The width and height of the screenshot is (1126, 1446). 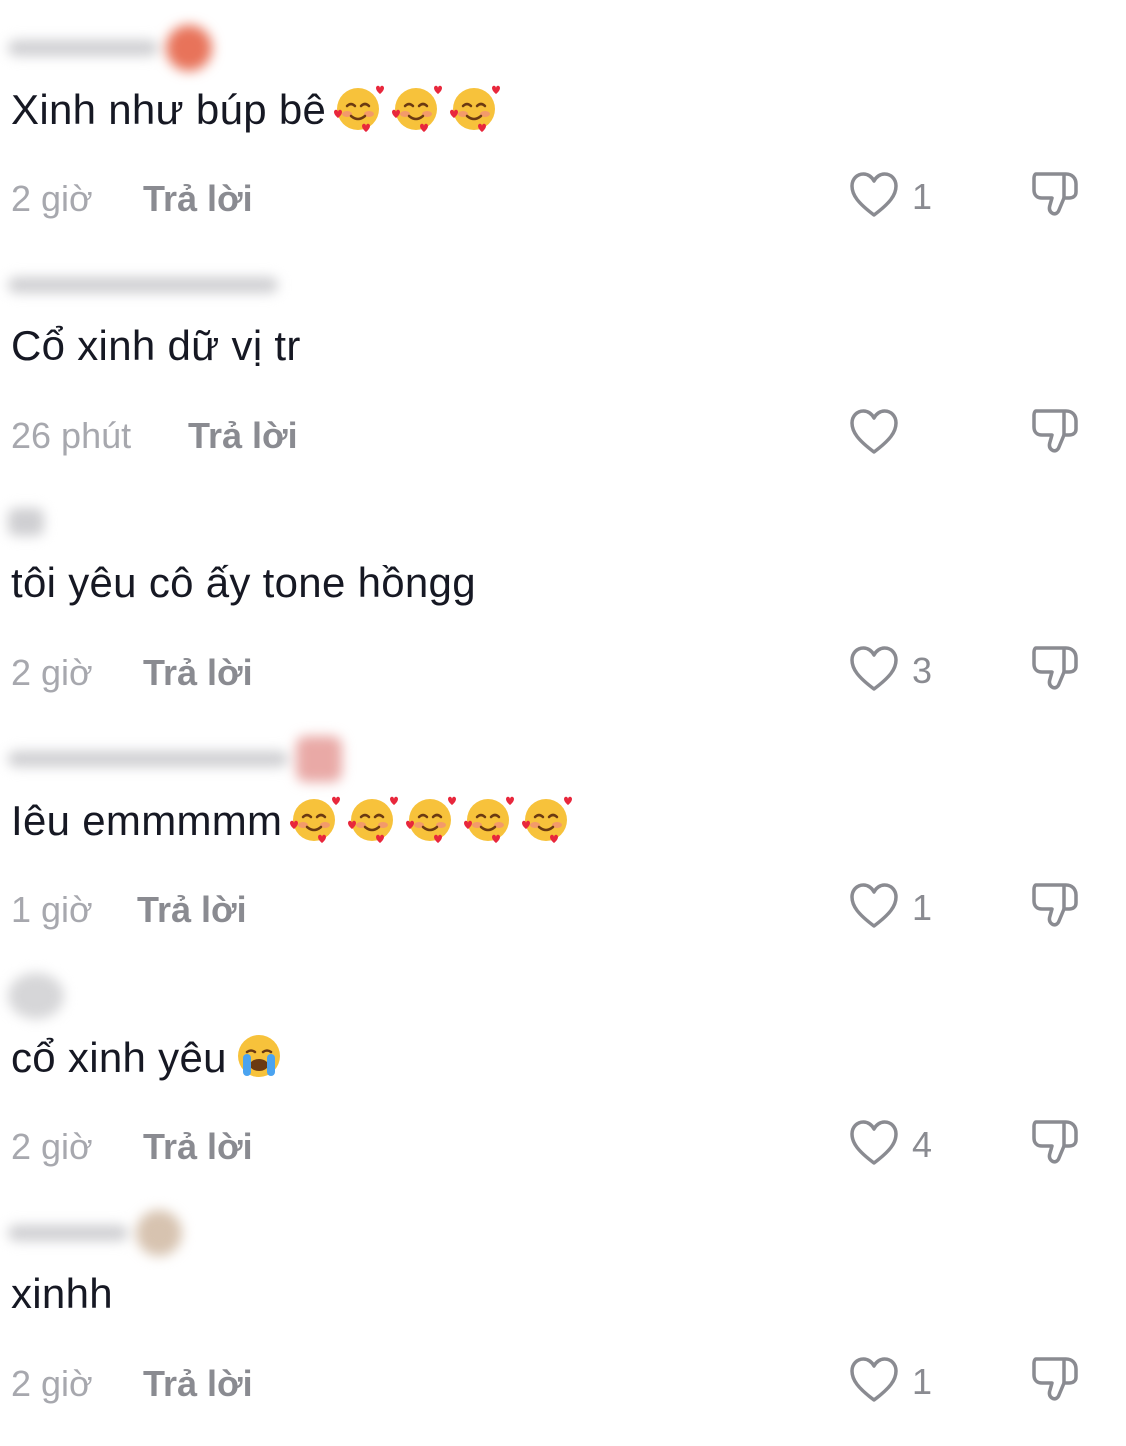 I want to click on comment-body: xinhh, so click(x=62, y=1293).